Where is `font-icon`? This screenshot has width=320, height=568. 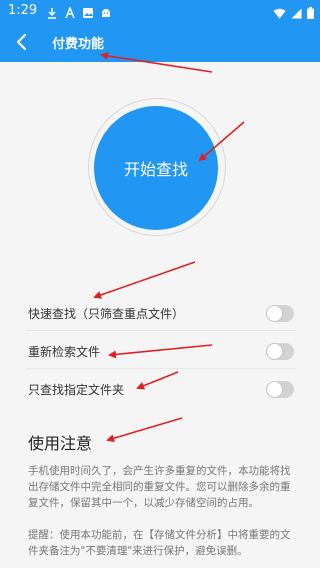 font-icon is located at coordinates (70, 11).